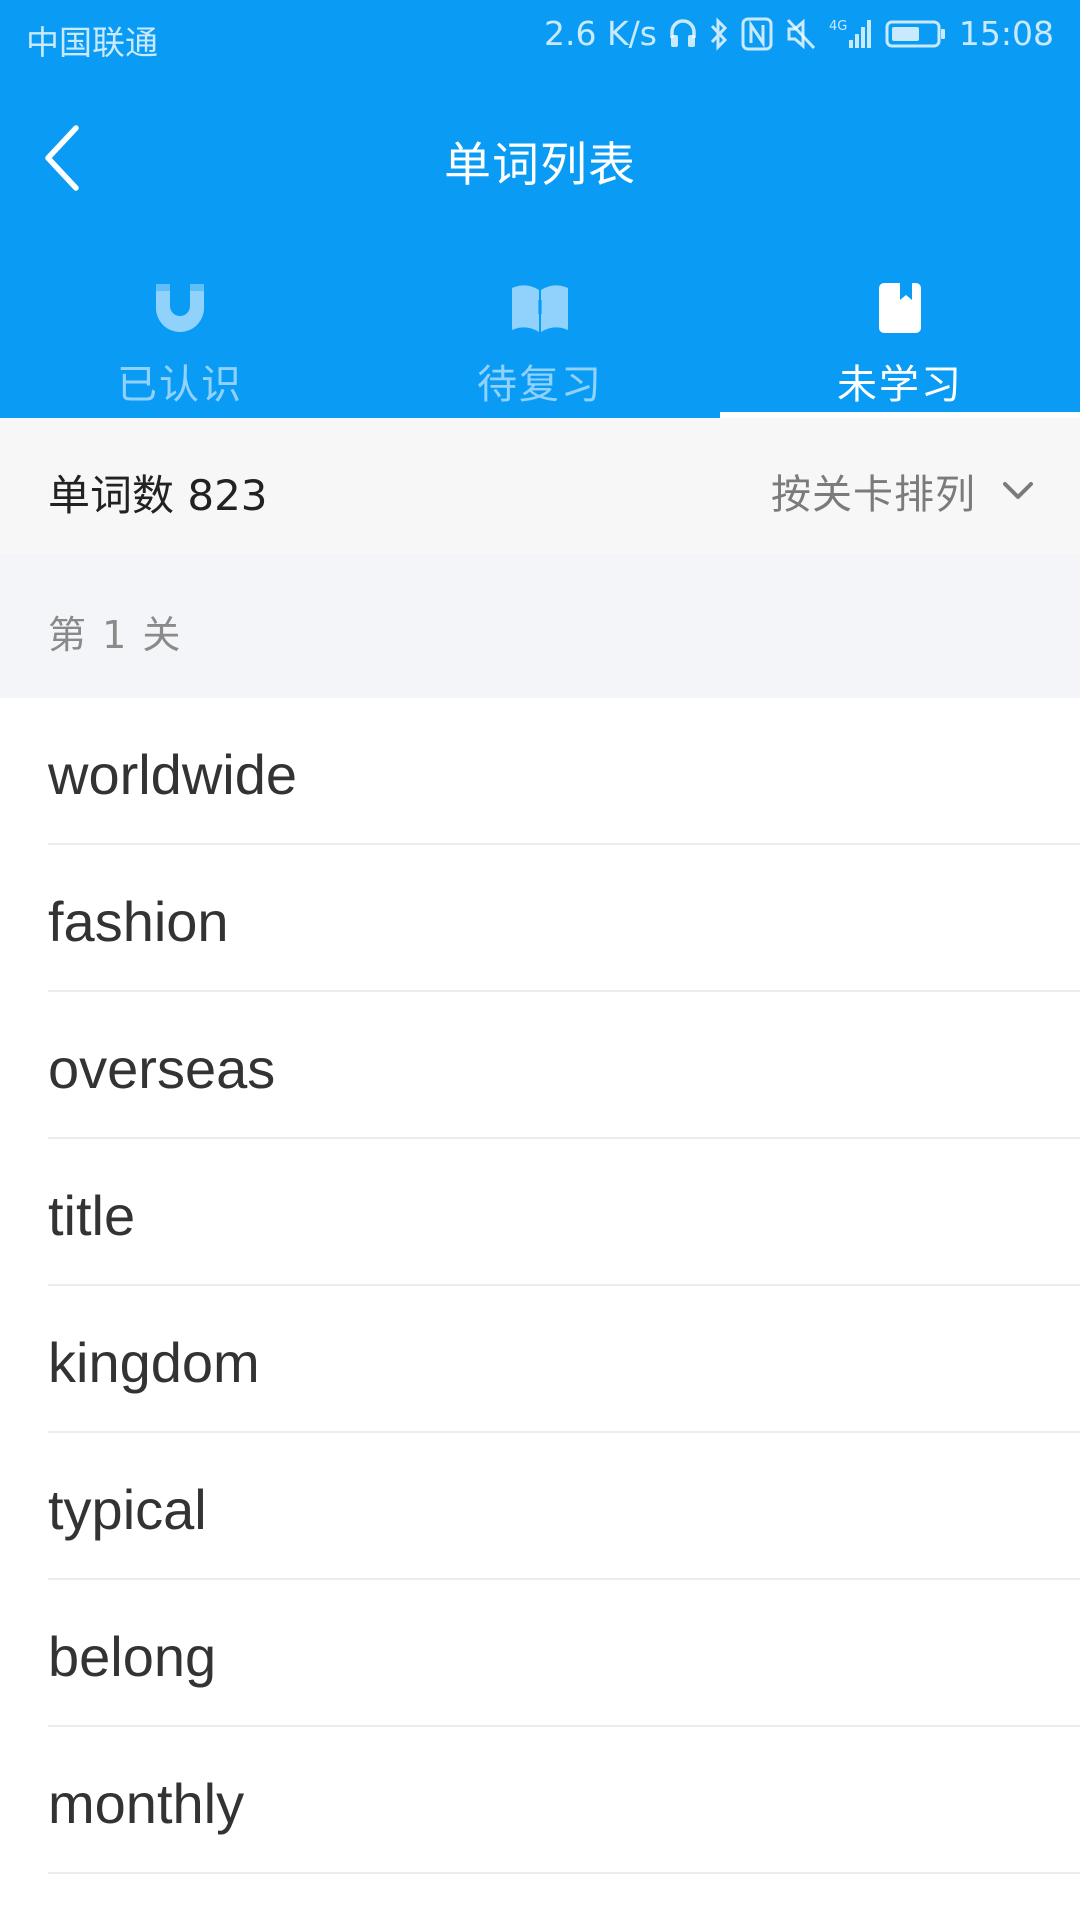 The width and height of the screenshot is (1080, 1920). I want to click on tab-known-label: 已认识, so click(180, 385).